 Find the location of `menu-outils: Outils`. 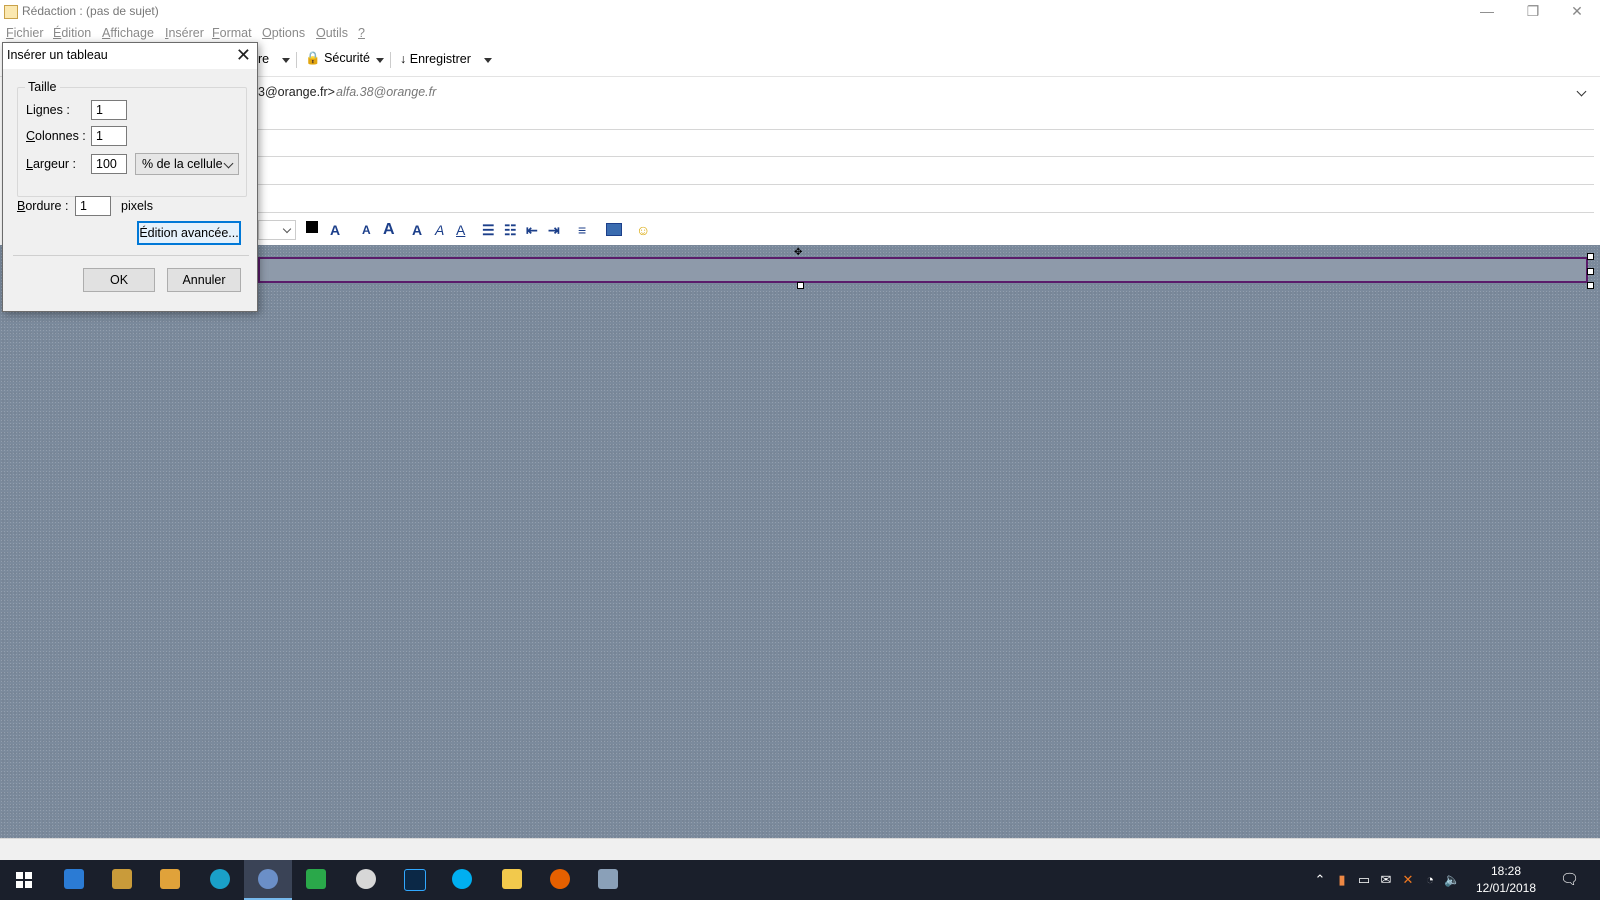

menu-outils: Outils is located at coordinates (332, 33).